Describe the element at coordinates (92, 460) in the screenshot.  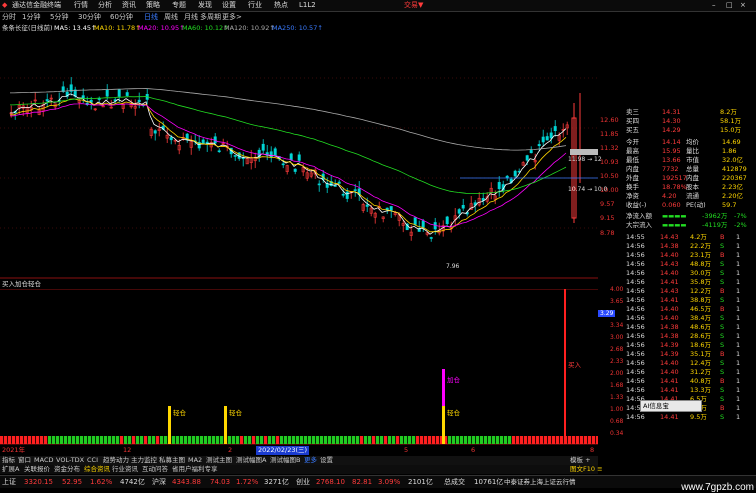
I see `indicator-tab: CCI` at that location.